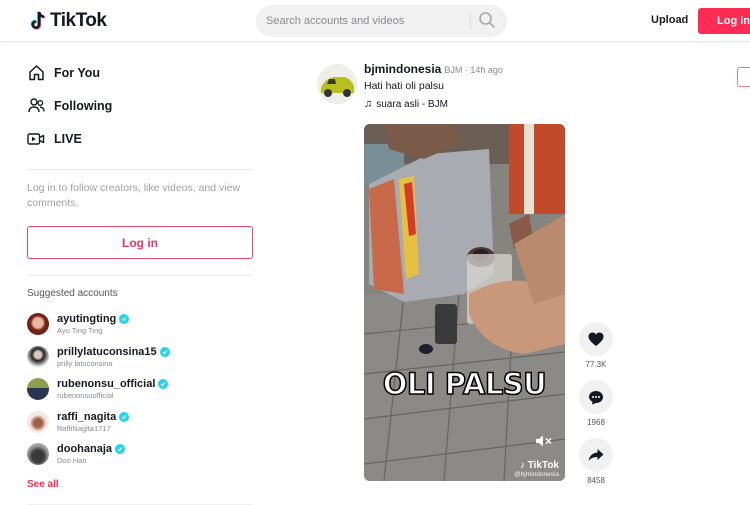  Describe the element at coordinates (404, 86) in the screenshot. I see `post-caption: Hati hati oli palsu` at that location.